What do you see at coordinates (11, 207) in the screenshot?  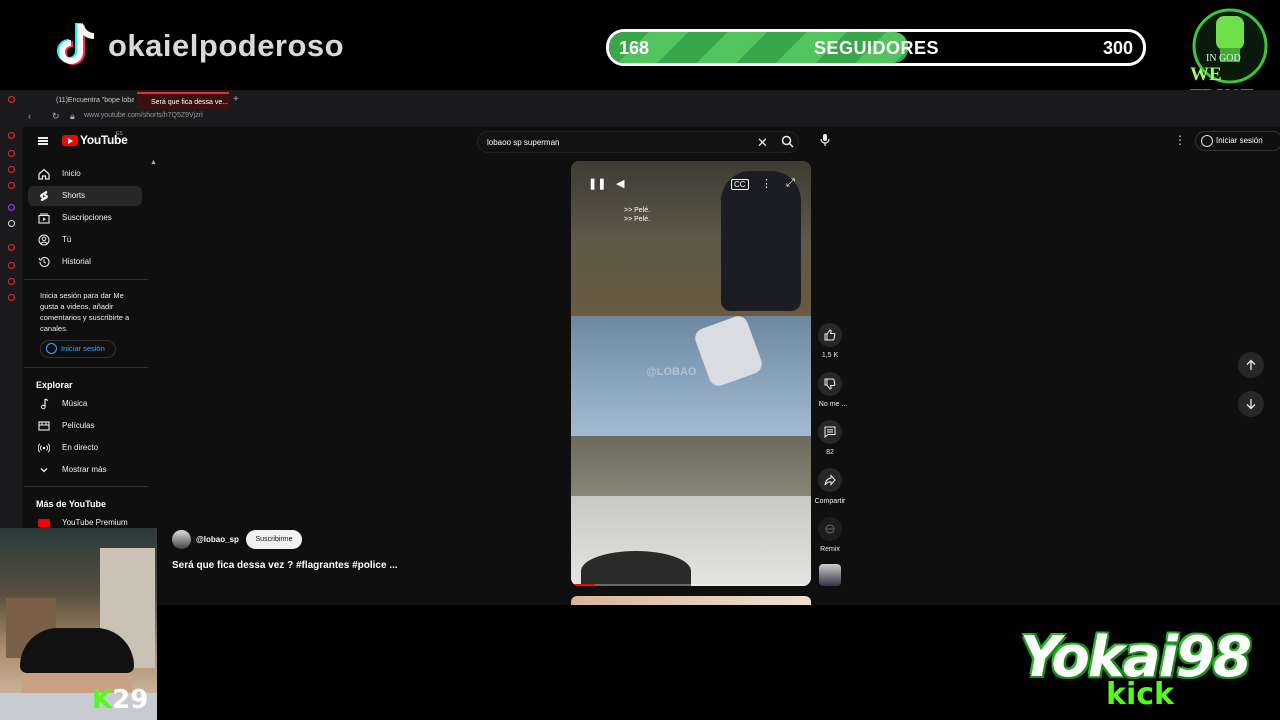 I see `twitch-icon` at bounding box center [11, 207].